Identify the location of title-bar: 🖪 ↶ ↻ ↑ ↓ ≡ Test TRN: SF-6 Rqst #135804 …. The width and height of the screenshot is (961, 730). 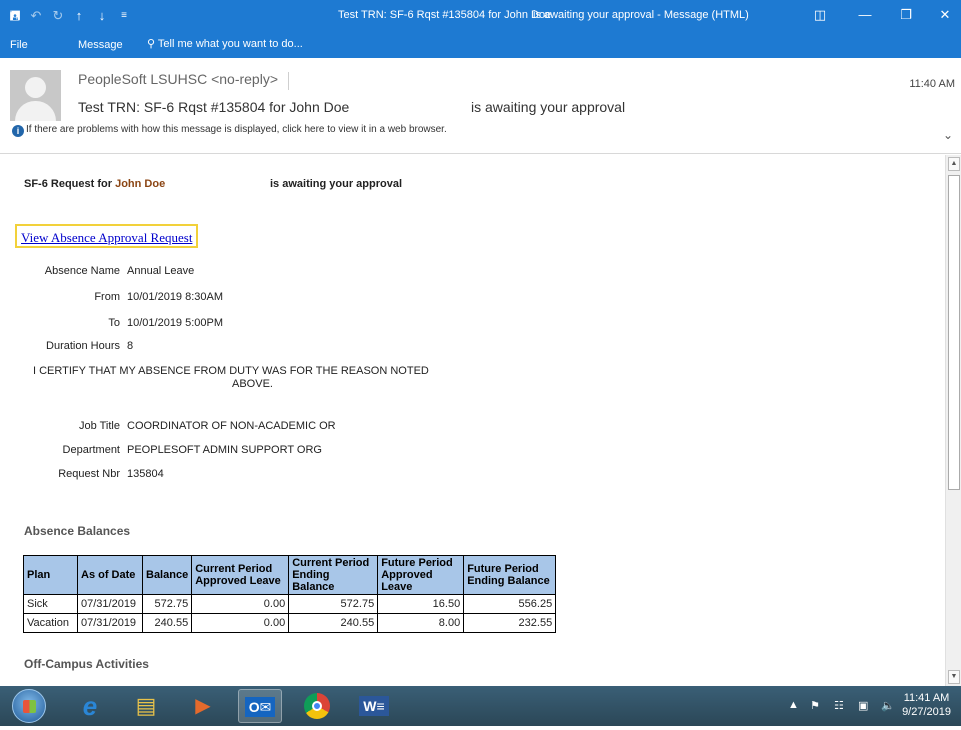
(480, 16).